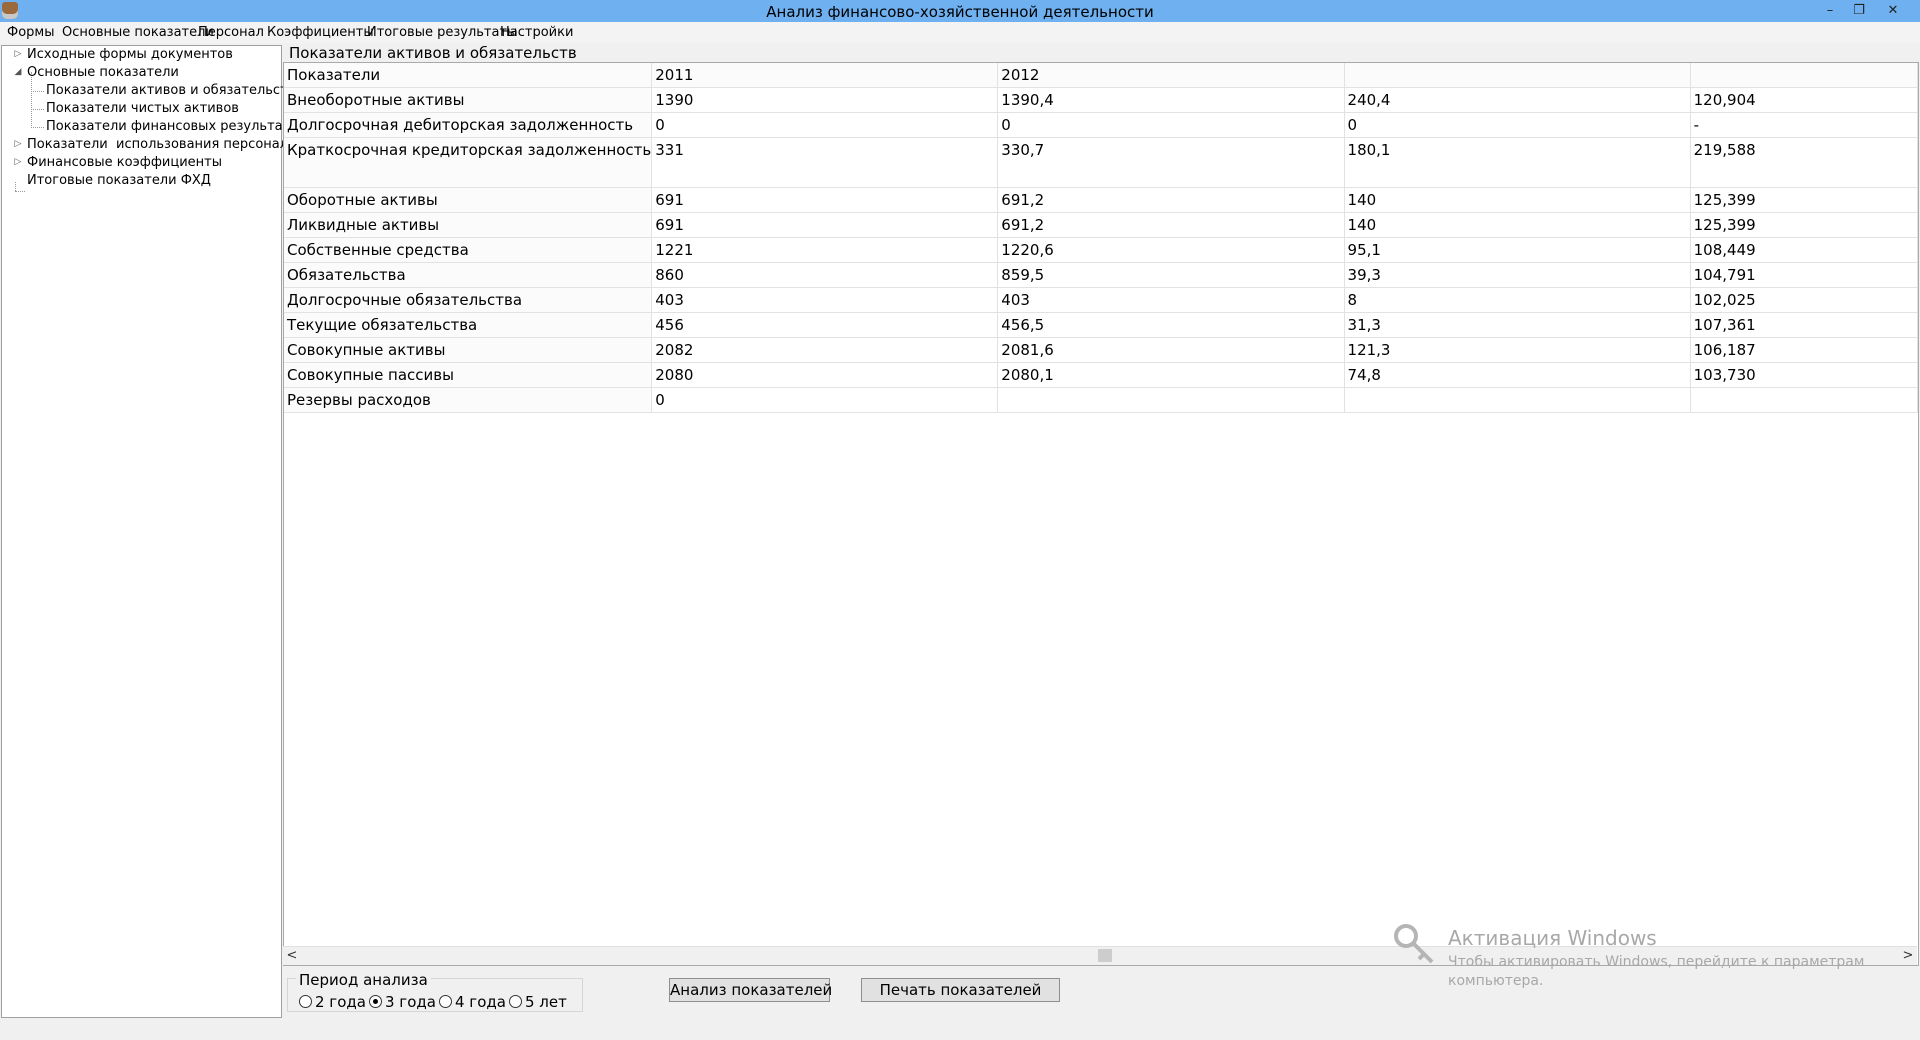  I want to click on value-cell: 1390,4, so click(1171, 100).